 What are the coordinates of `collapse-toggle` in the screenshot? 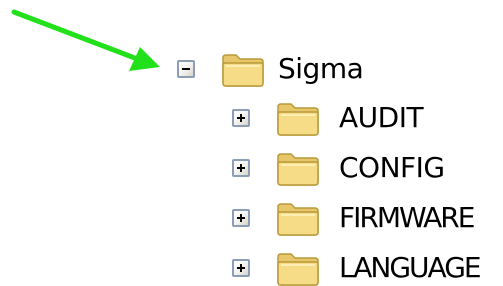 It's located at (186, 69).